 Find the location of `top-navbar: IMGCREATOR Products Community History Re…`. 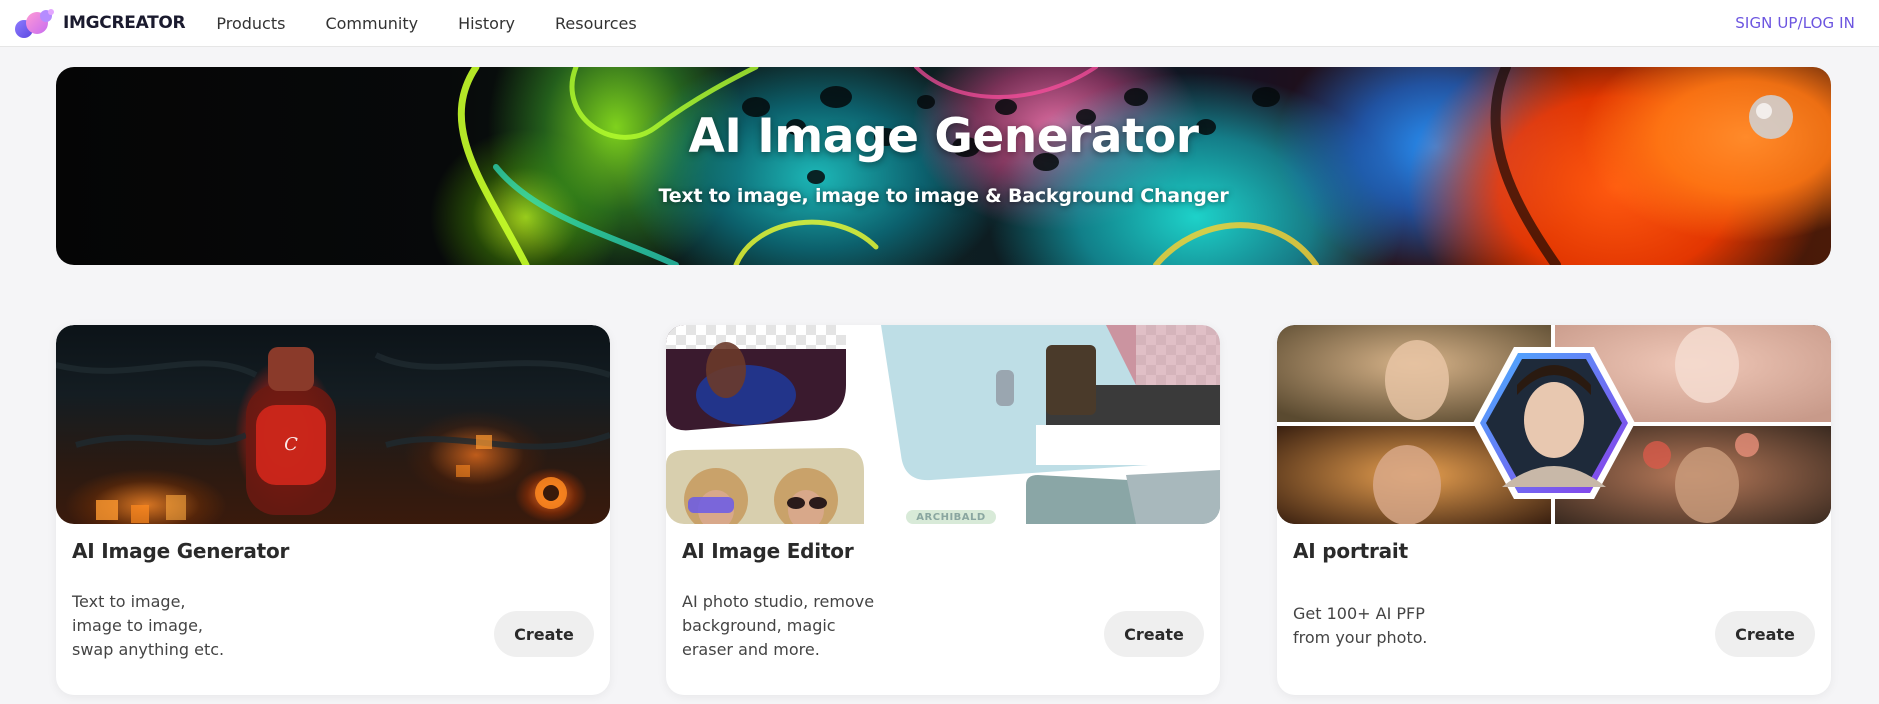

top-navbar: IMGCREATOR Products Community History Re… is located at coordinates (939, 23).